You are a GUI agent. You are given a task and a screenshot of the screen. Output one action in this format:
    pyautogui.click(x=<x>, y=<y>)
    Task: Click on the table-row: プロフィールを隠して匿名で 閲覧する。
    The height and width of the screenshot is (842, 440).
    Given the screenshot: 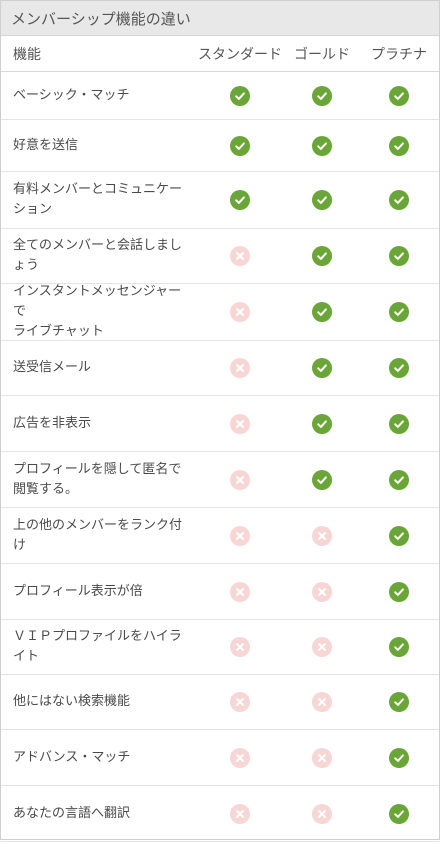 What is the action you would take?
    pyautogui.click(x=220, y=480)
    